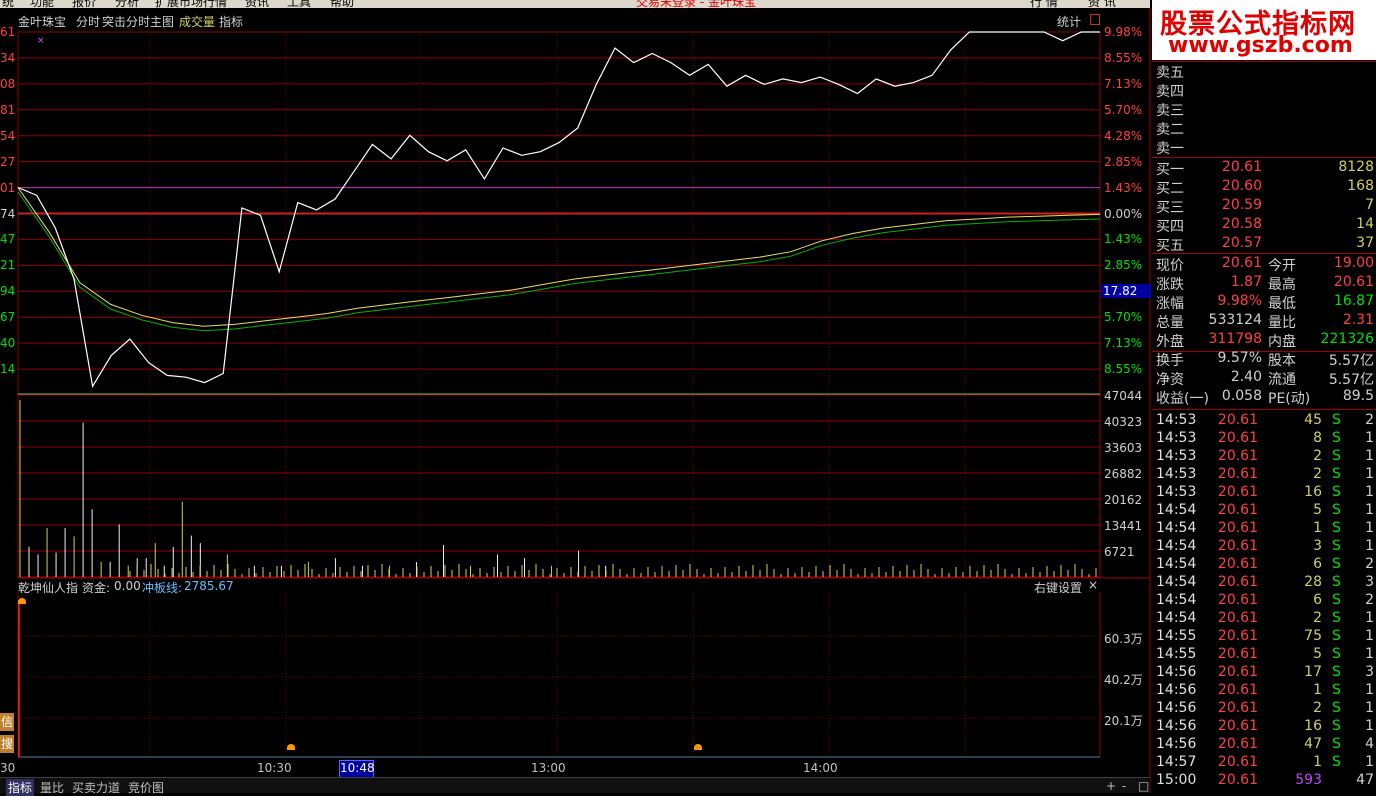  I want to click on tick-time: 14:55, so click(1176, 636).